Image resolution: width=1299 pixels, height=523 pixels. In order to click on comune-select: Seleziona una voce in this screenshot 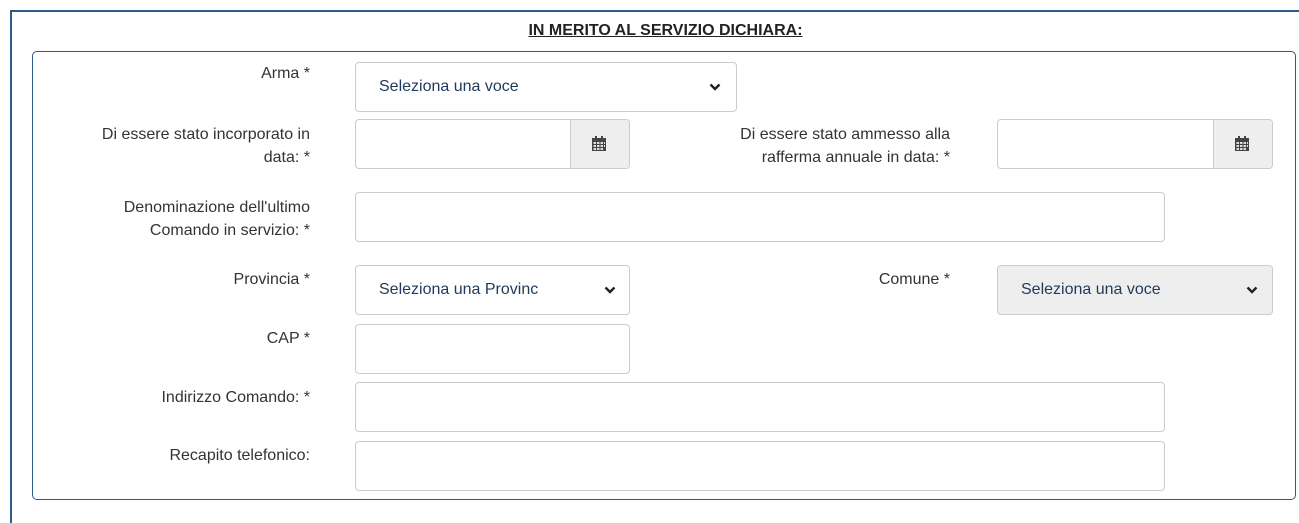, I will do `click(1135, 290)`.